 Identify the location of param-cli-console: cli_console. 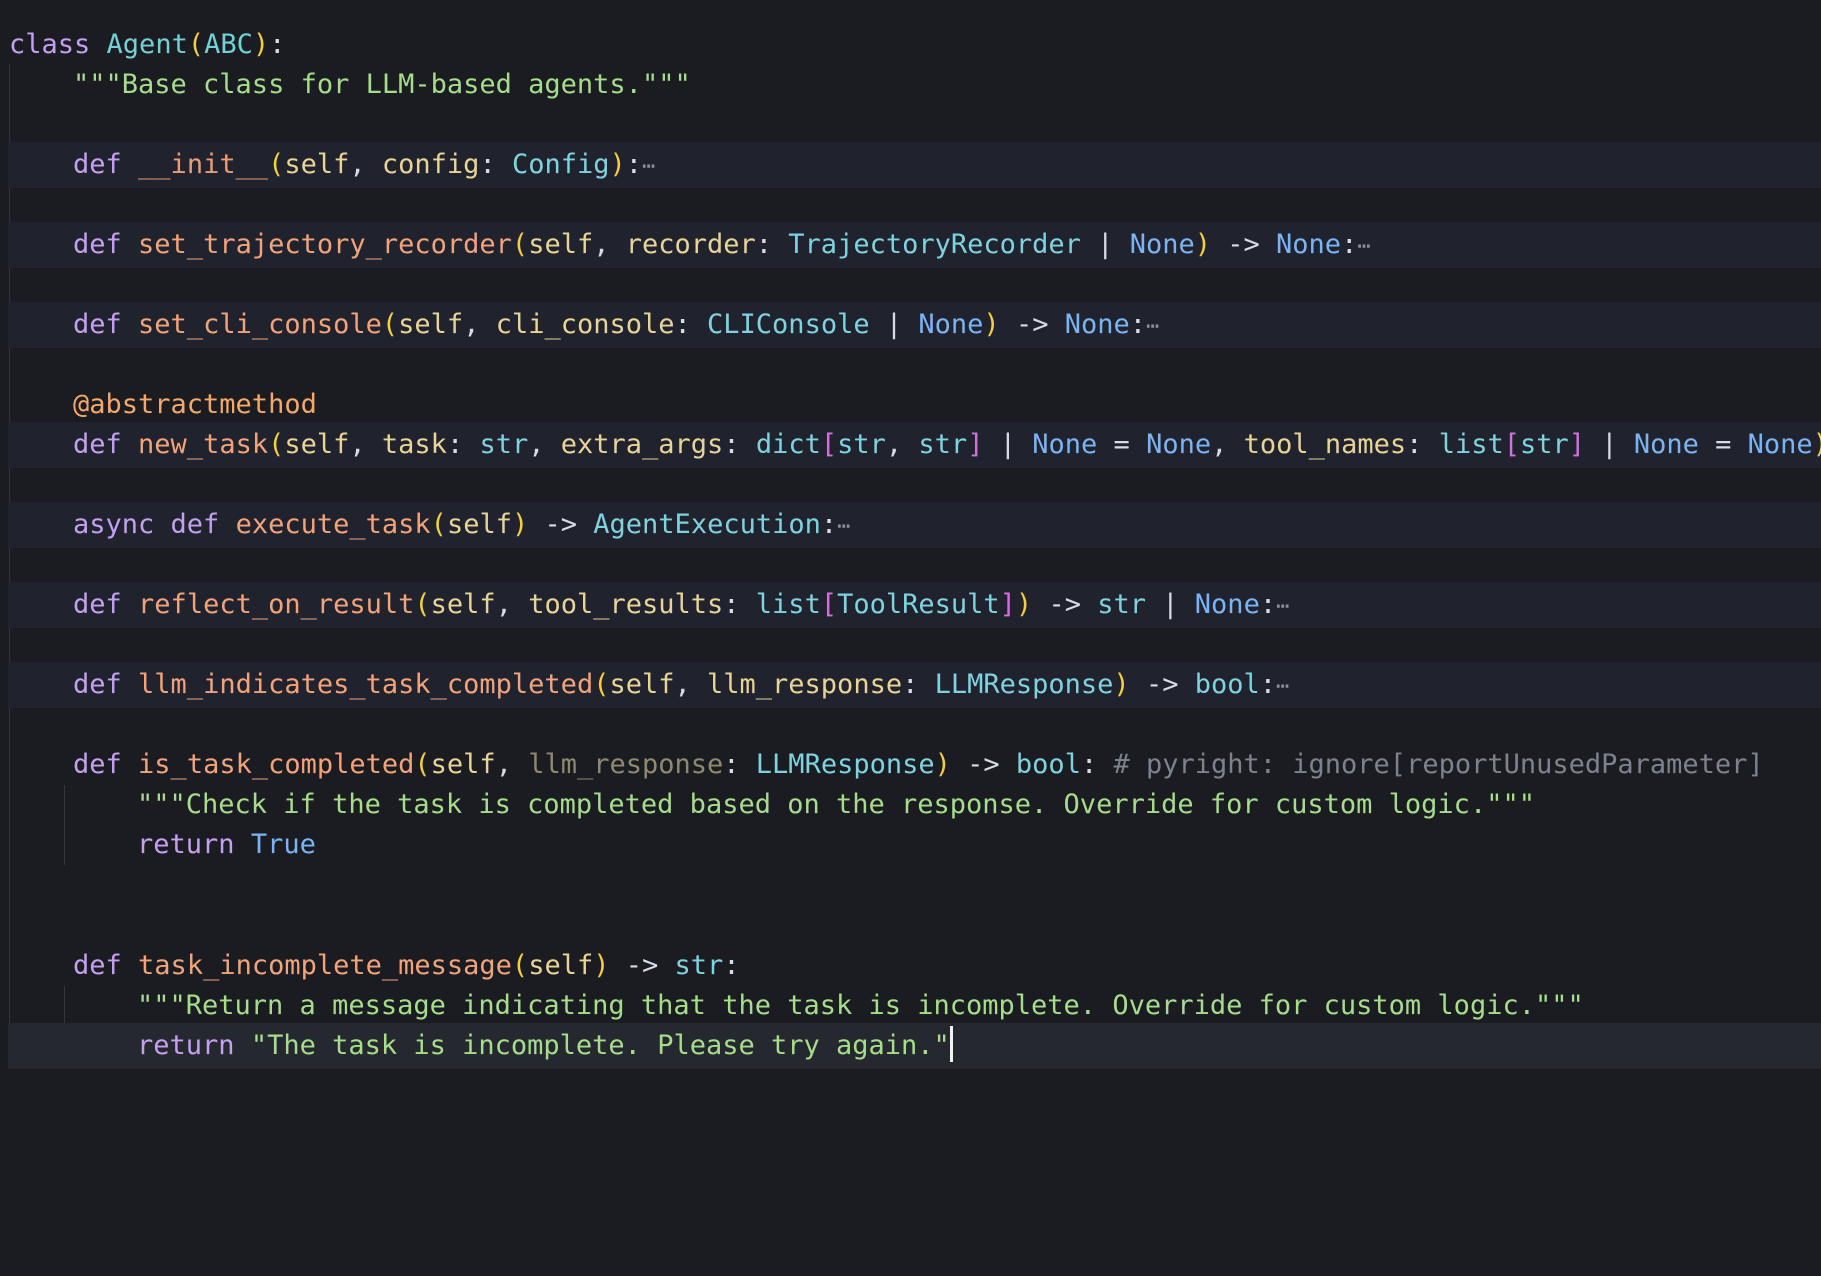
(585, 324).